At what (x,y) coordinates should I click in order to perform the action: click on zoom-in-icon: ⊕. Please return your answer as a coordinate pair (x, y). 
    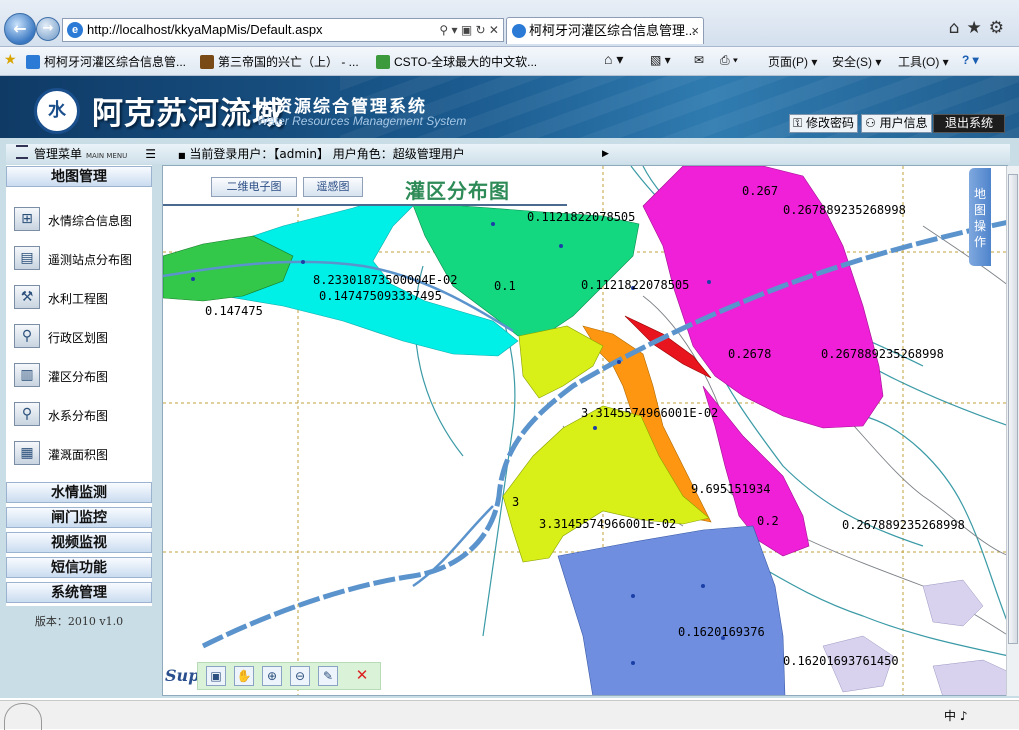
    Looking at the image, I should click on (272, 676).